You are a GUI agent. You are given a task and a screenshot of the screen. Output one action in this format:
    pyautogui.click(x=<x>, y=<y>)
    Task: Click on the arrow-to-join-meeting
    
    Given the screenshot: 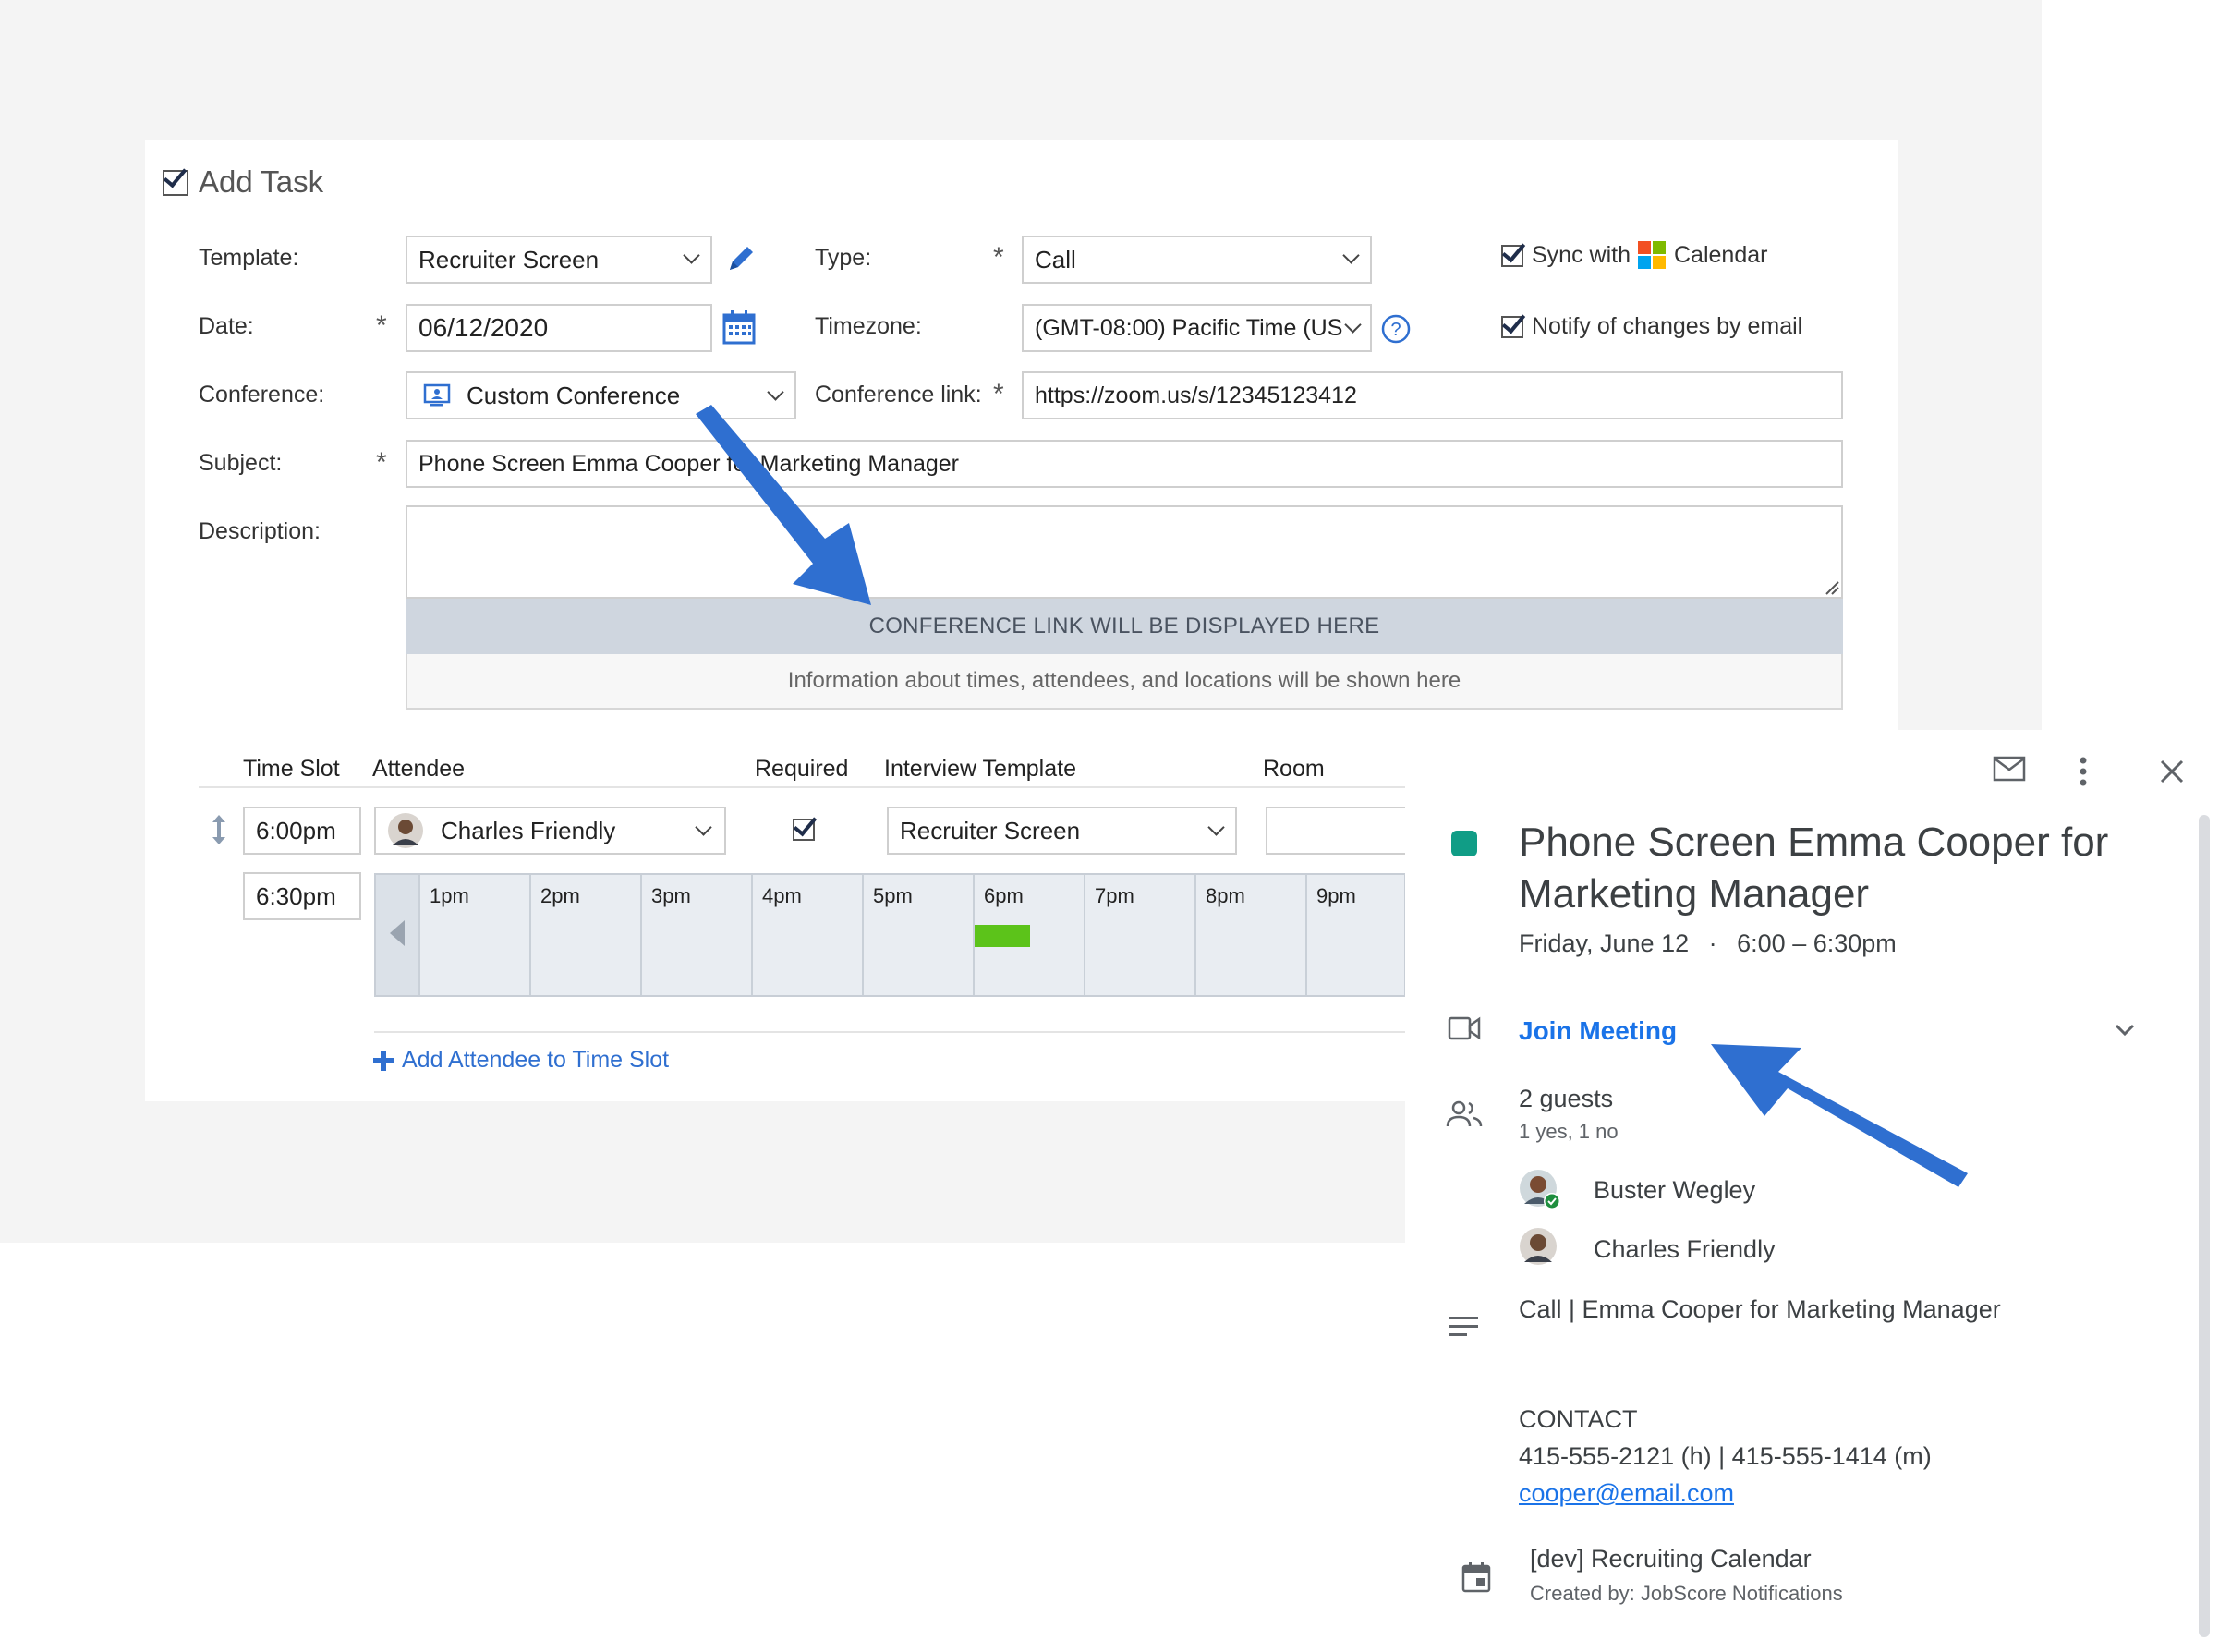 What is the action you would take?
    pyautogui.click(x=1839, y=1115)
    